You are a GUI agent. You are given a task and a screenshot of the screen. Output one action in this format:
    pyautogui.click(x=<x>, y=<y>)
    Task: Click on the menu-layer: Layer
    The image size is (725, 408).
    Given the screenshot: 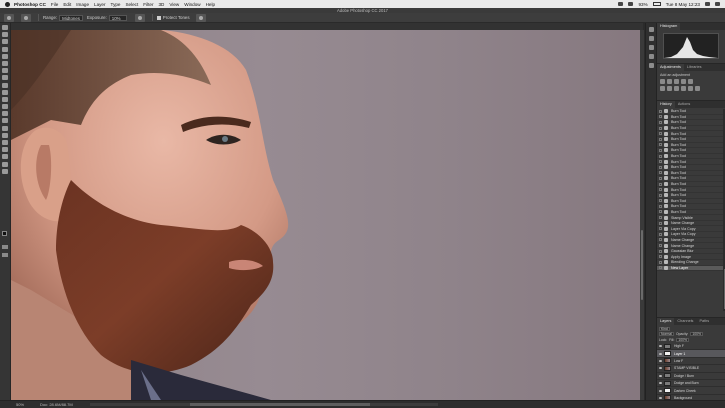 What is the action you would take?
    pyautogui.click(x=100, y=4)
    